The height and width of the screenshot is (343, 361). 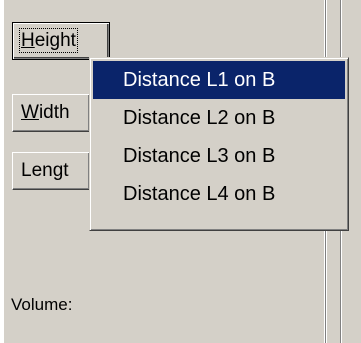 I want to click on menu-item-distance-l3: Distance L3 on B, so click(x=219, y=156).